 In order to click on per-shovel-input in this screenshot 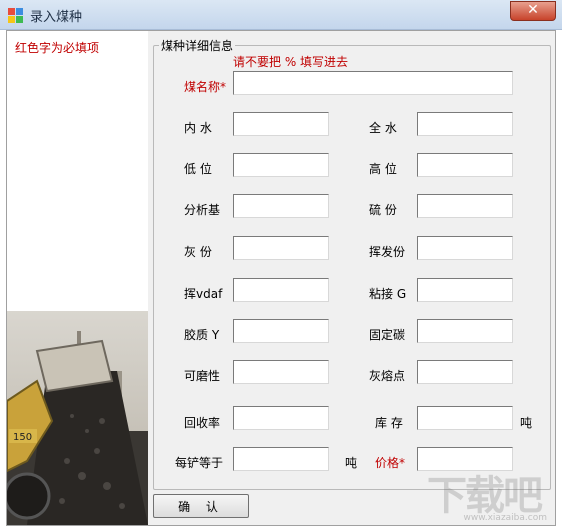, I will do `click(281, 459)`.